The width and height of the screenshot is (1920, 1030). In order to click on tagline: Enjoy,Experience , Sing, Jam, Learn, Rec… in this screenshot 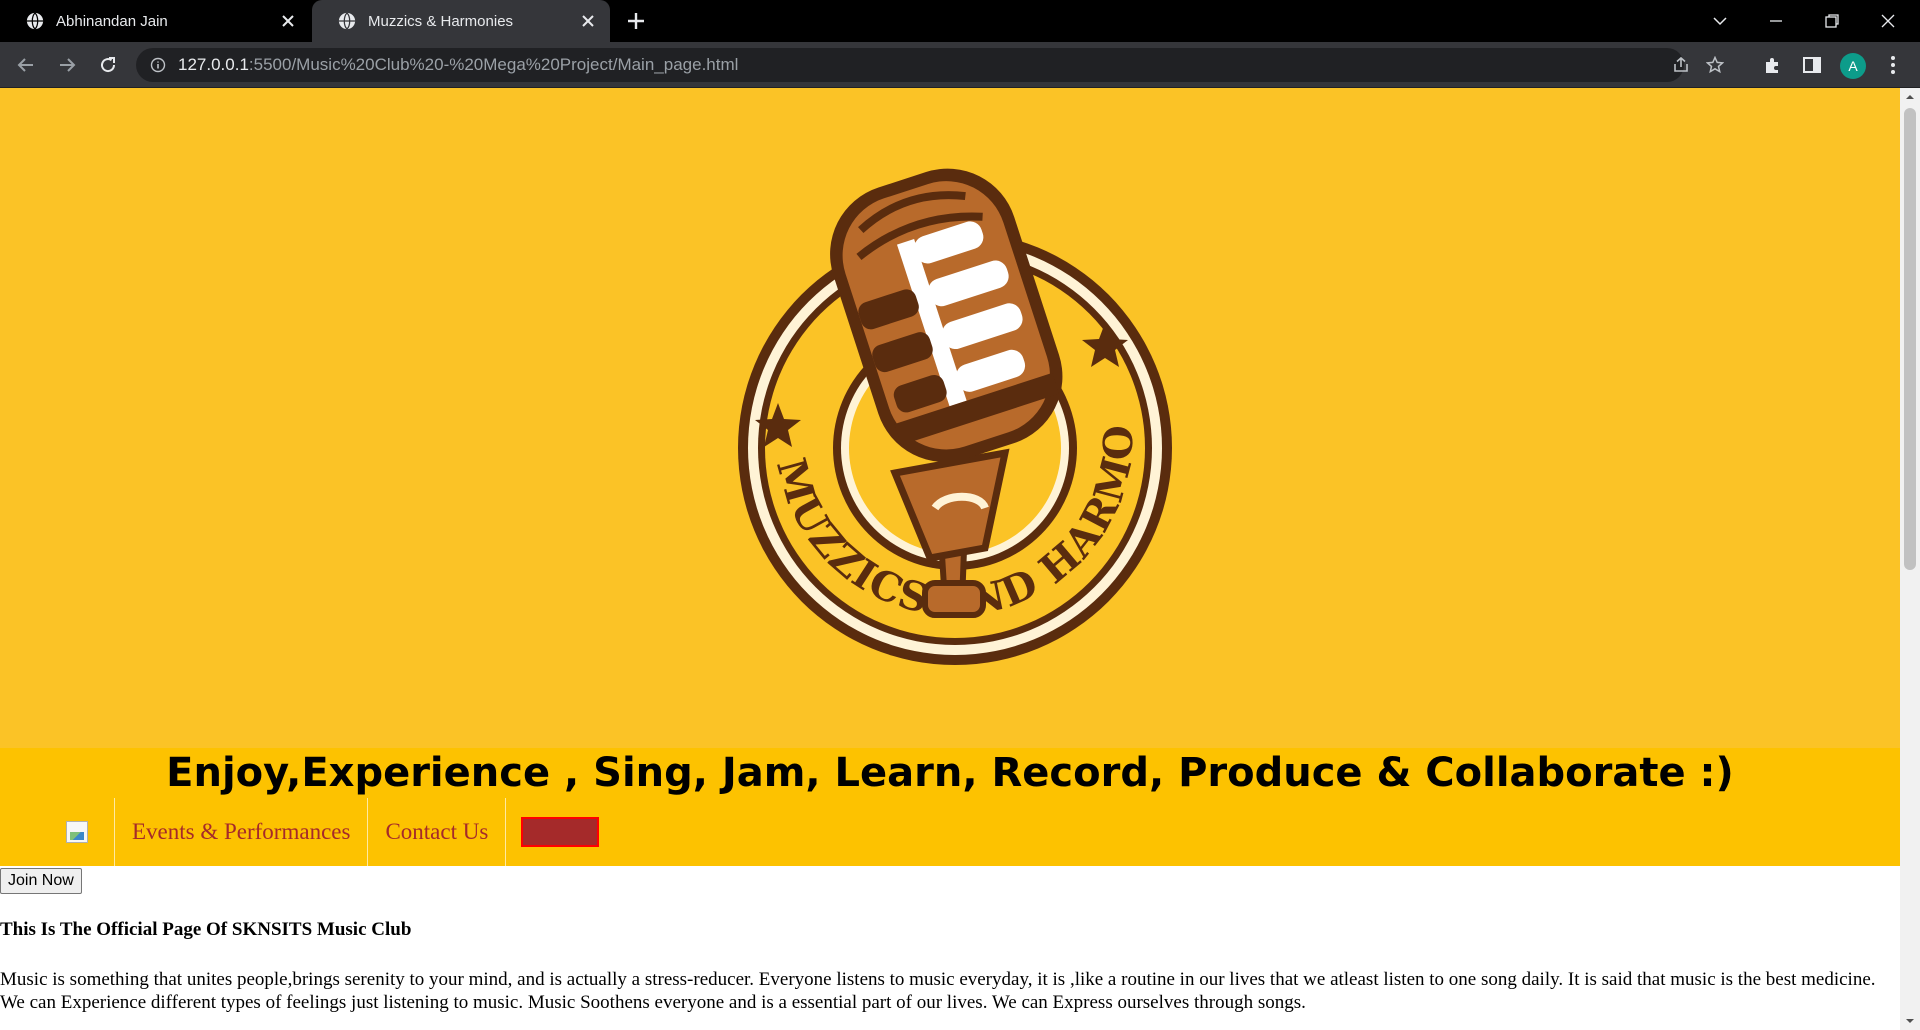, I will do `click(950, 773)`.